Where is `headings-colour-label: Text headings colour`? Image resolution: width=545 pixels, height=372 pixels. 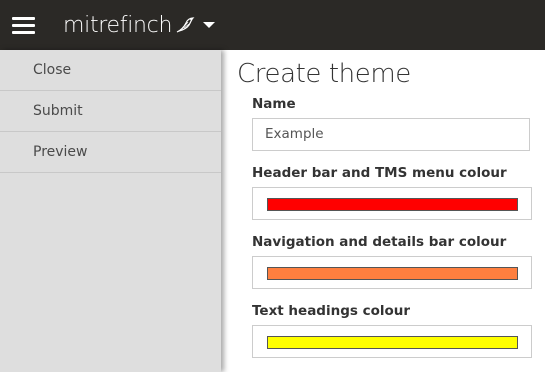
headings-colour-label: Text headings colour is located at coordinates (331, 311).